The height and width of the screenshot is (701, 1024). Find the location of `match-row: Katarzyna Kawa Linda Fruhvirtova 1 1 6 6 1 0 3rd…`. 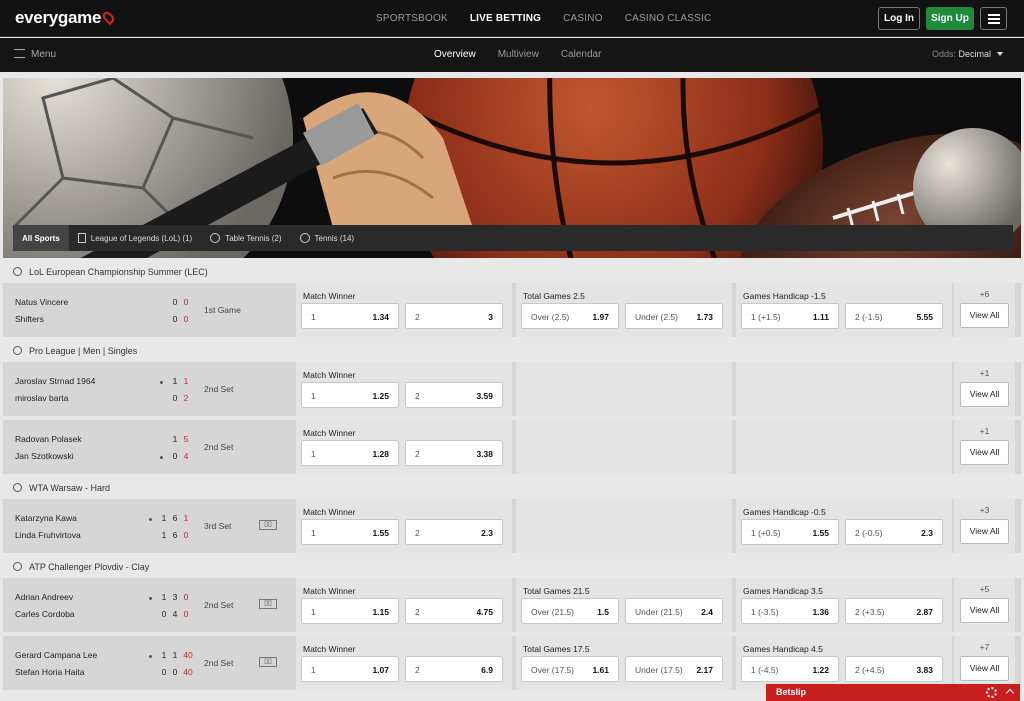

match-row: Katarzyna Kawa Linda Fruhvirtova 1 1 6 6 1 0 3rd… is located at coordinates (512, 526).